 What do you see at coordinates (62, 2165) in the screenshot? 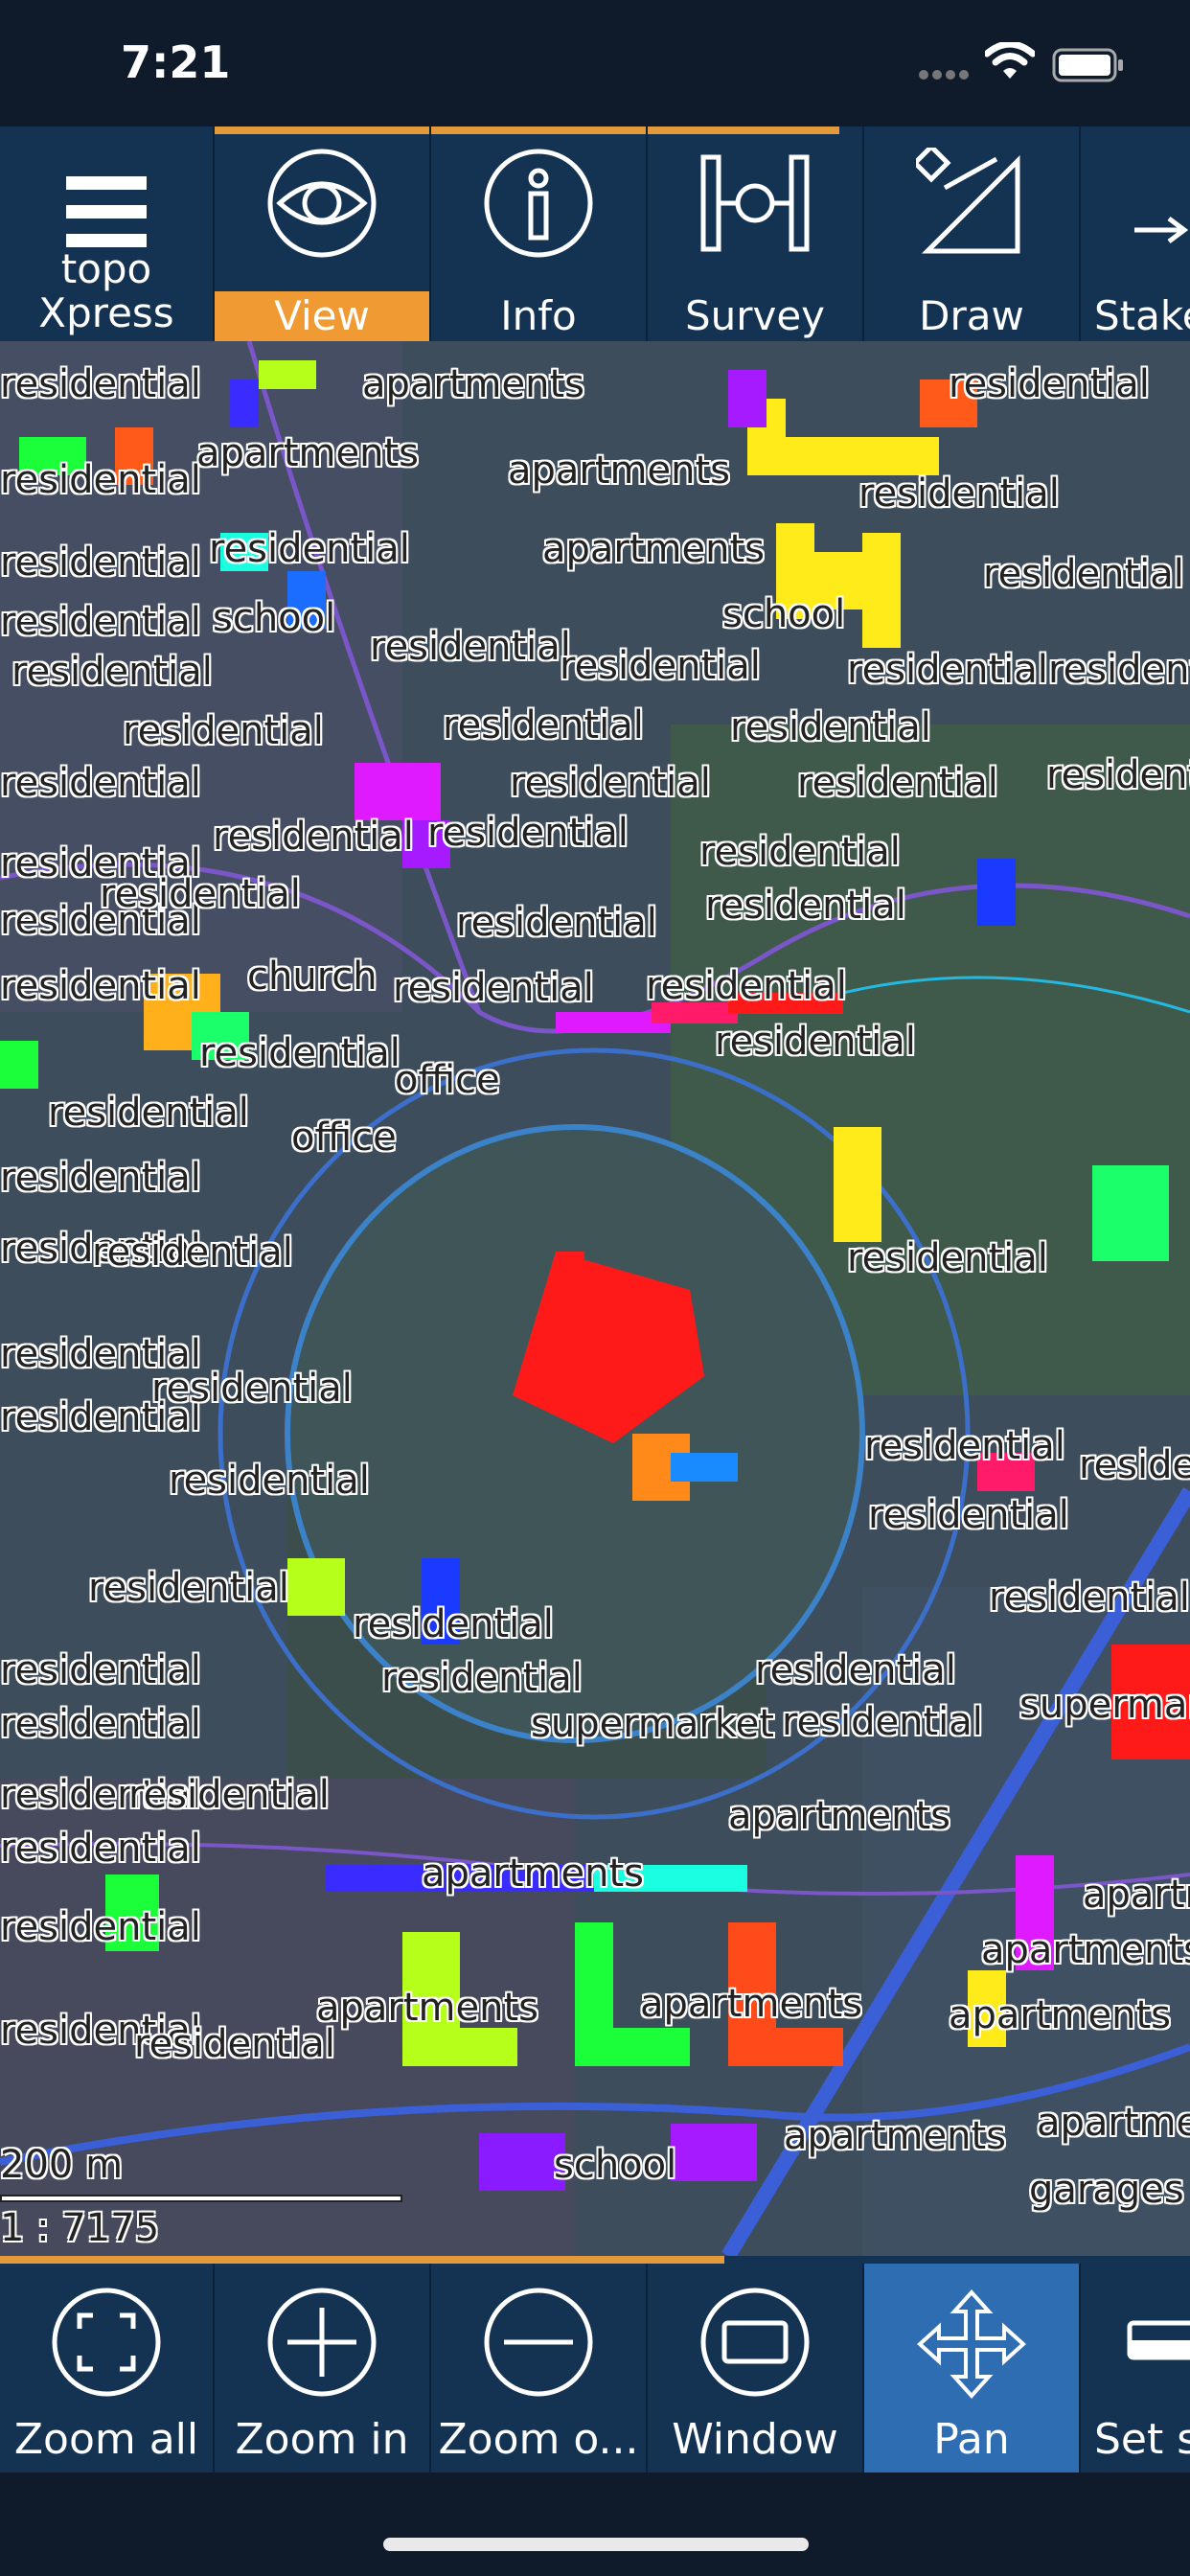
I see `scale-distance: 200 m` at bounding box center [62, 2165].